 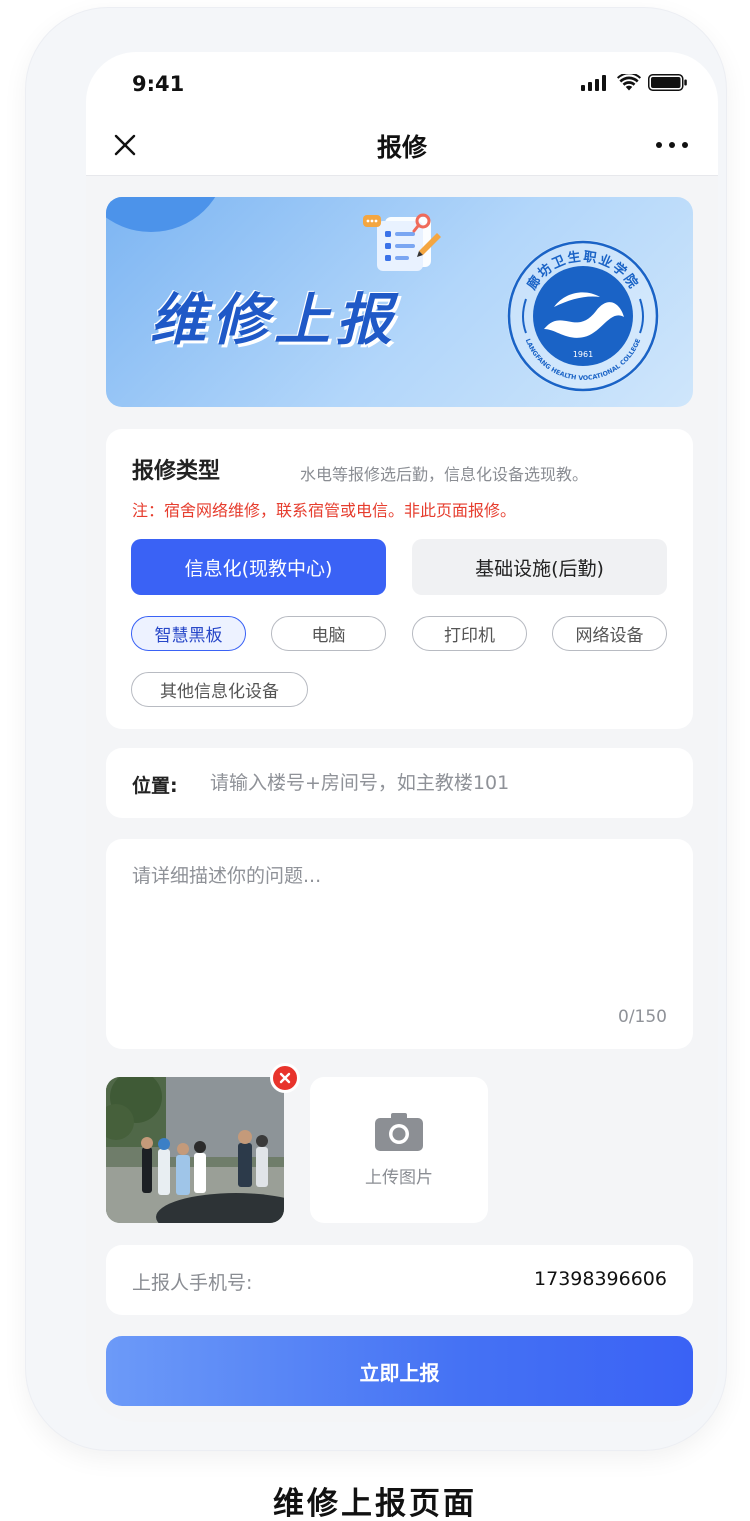 I want to click on close-icon, so click(x=285, y=1078).